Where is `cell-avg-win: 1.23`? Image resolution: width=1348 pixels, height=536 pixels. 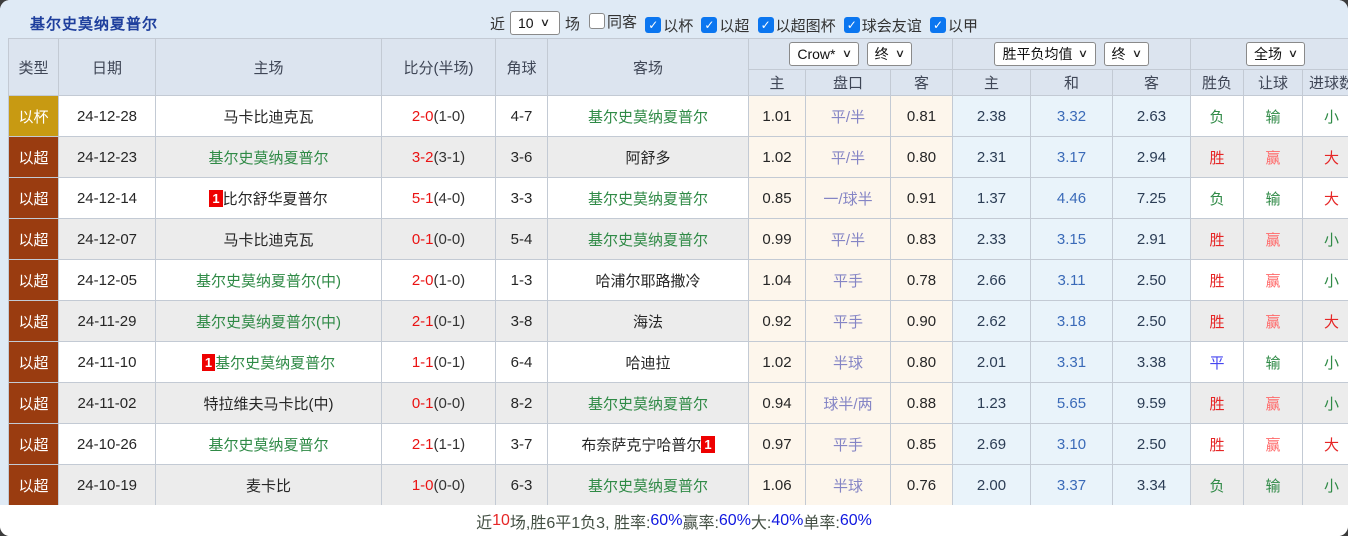 cell-avg-win: 1.23 is located at coordinates (992, 403).